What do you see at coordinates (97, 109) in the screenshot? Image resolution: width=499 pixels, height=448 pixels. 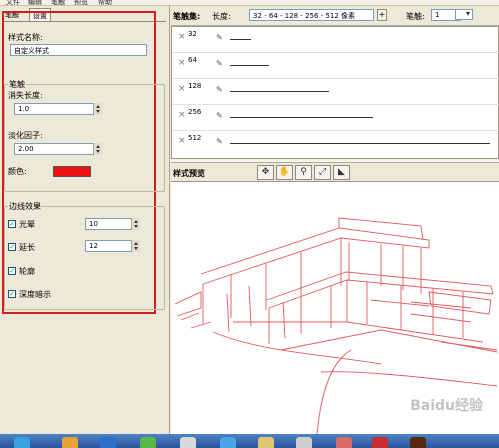 I see `fade-length-spinner` at bounding box center [97, 109].